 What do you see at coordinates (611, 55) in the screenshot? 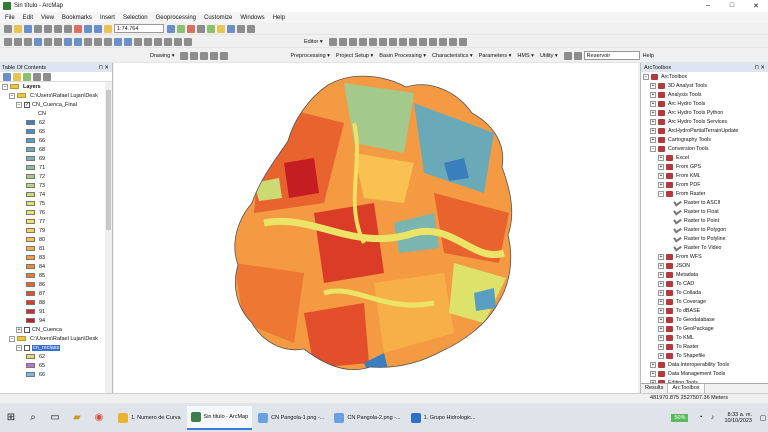
I see `reservoir-combo: Reservoir` at bounding box center [611, 55].